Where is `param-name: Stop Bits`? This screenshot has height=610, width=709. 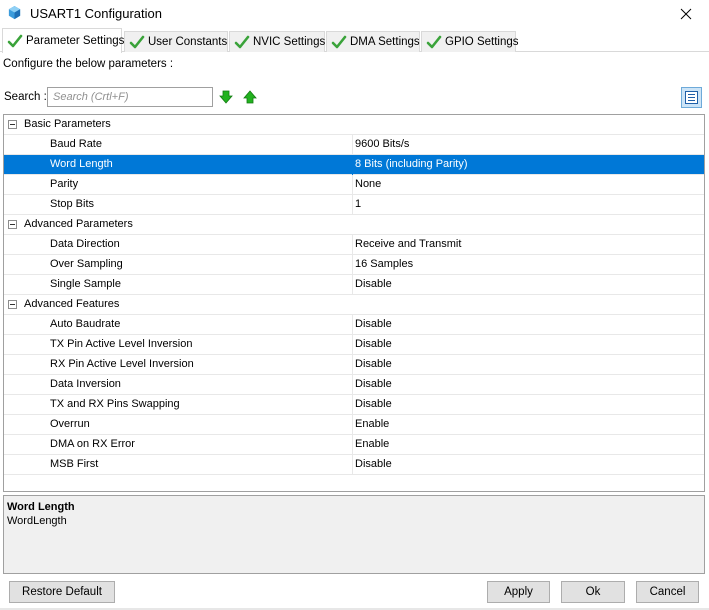
param-name: Stop Bits is located at coordinates (72, 204).